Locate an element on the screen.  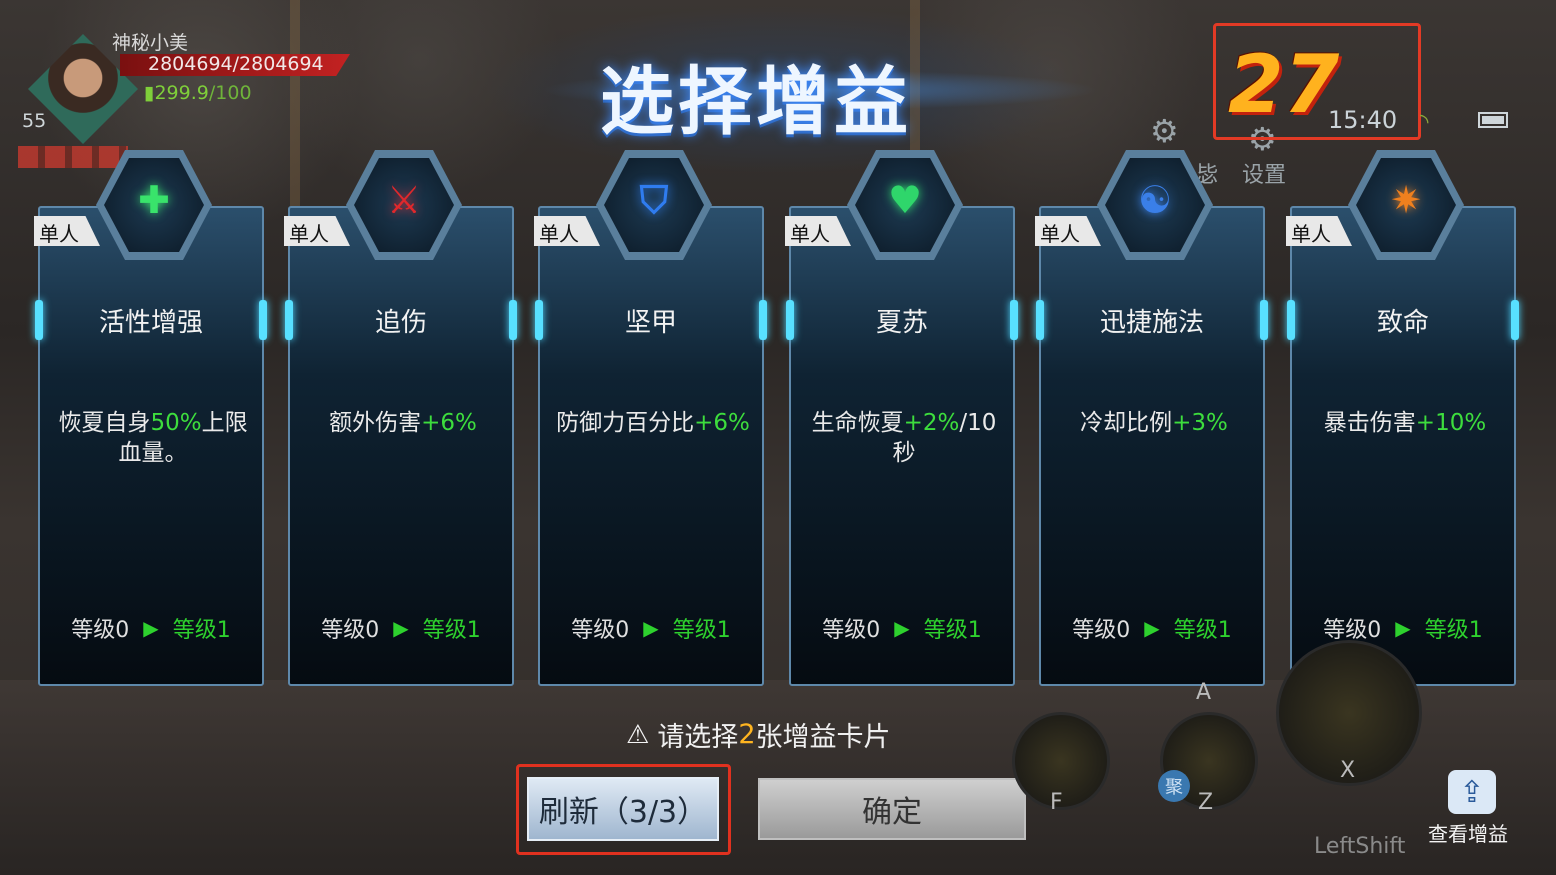
wifi-icon: ◝ is located at coordinates (1424, 122).